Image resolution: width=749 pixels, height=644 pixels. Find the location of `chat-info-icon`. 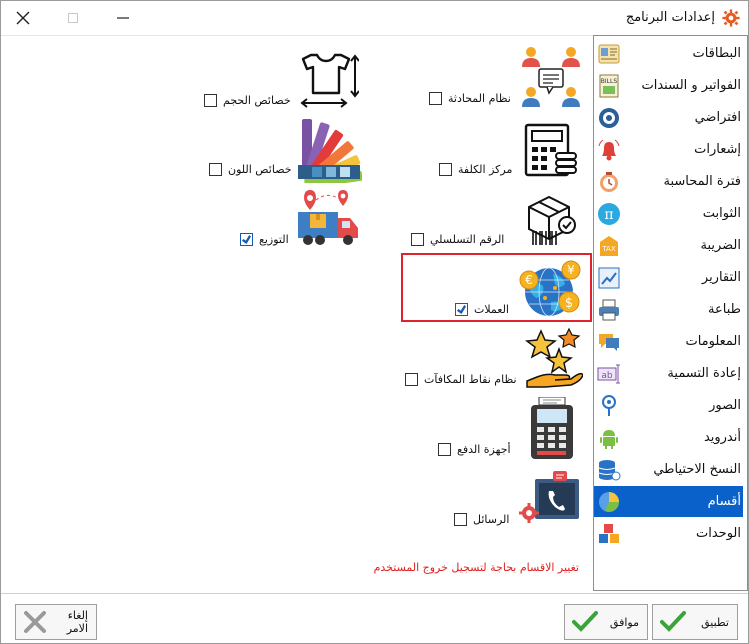

chat-info-icon is located at coordinates (609, 342).